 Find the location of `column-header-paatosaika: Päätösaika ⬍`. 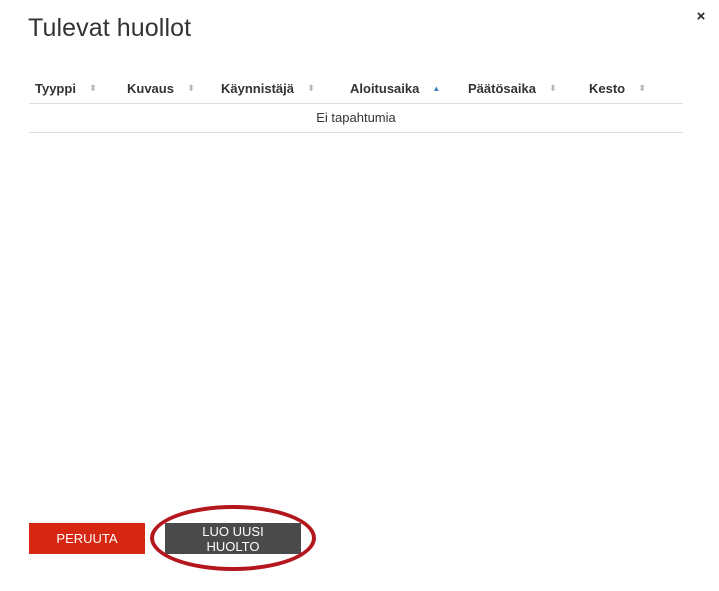

column-header-paatosaika: Päätösaika ⬍ is located at coordinates (521, 88).